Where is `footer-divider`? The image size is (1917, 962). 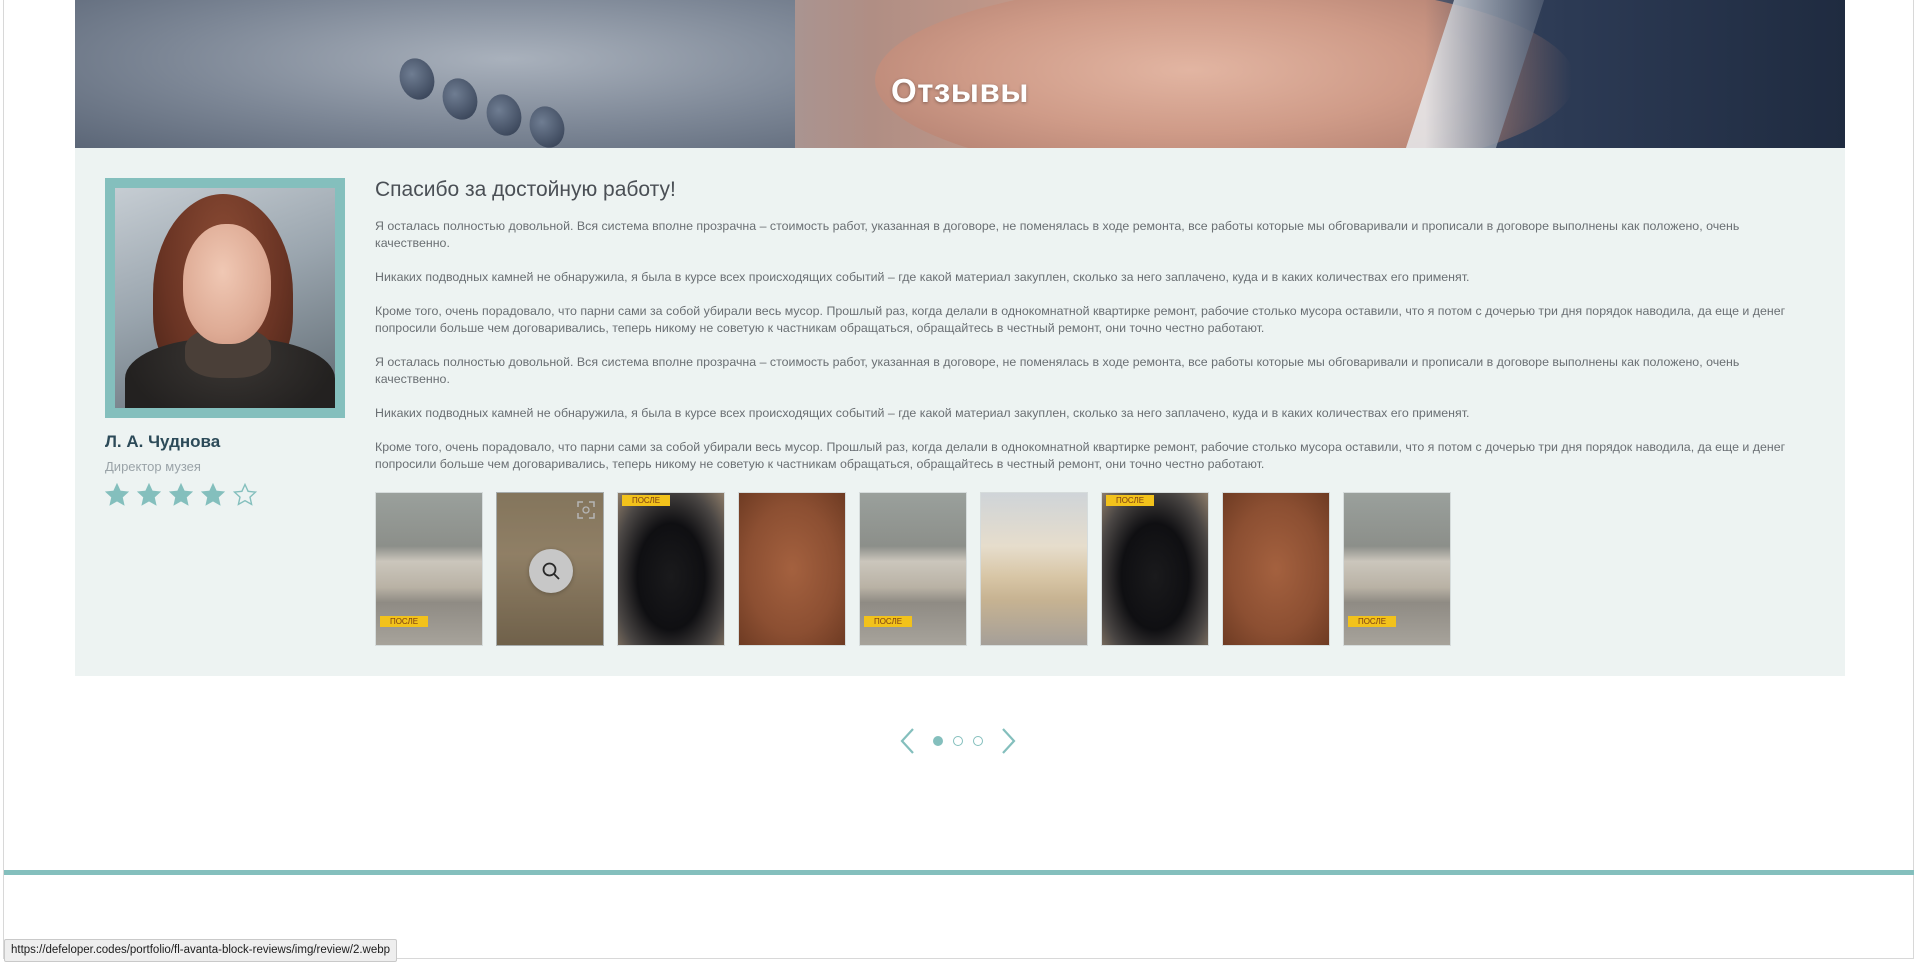
footer-divider is located at coordinates (959, 872).